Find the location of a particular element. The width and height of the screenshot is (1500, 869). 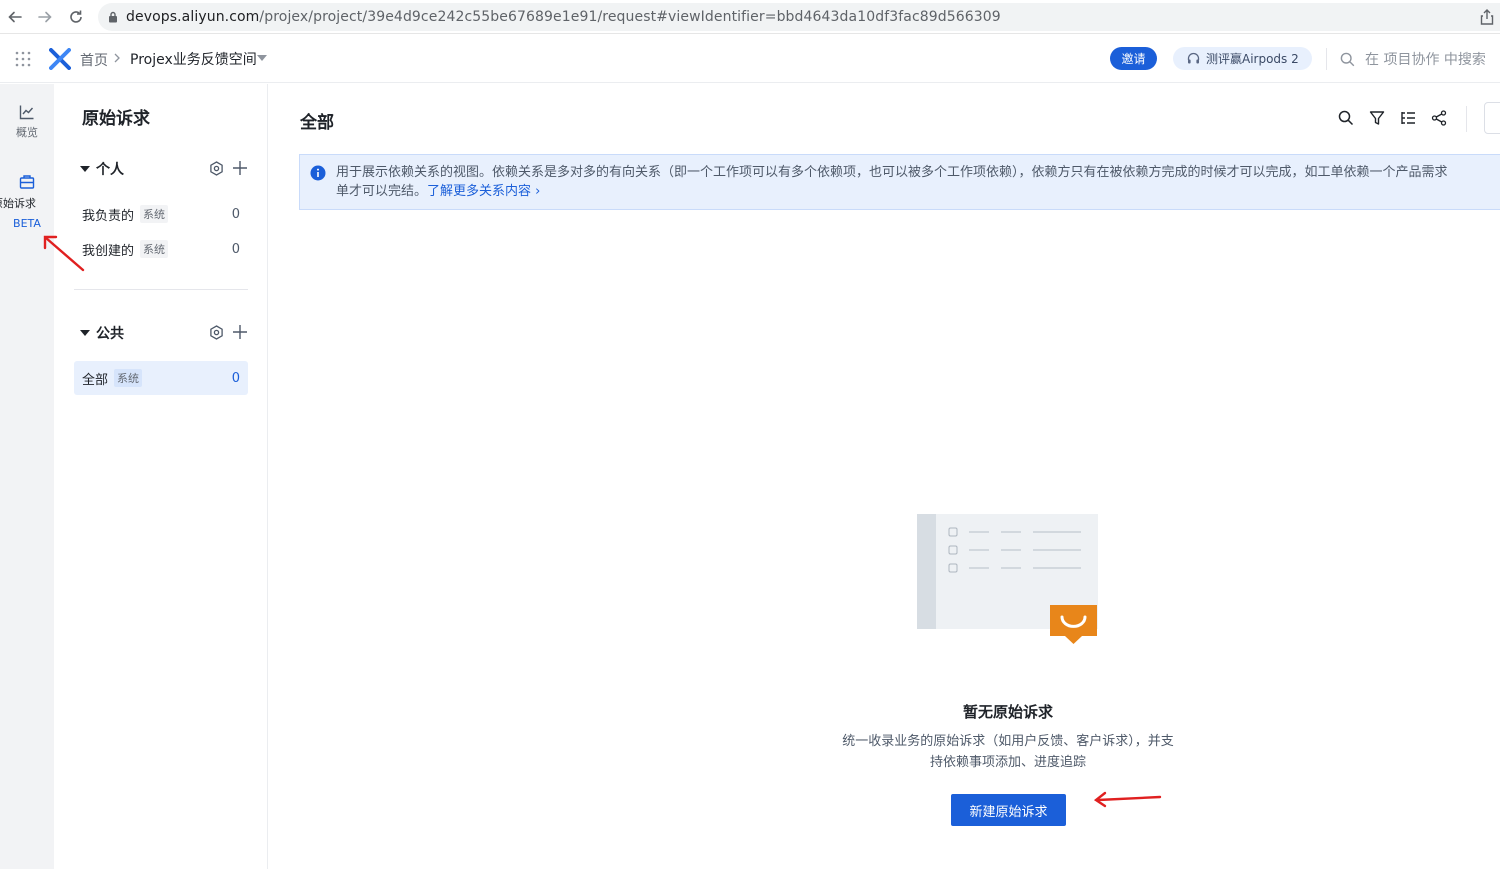

notice-line-2: 单才可以完结。了解更多关系内容 › is located at coordinates (918, 191).